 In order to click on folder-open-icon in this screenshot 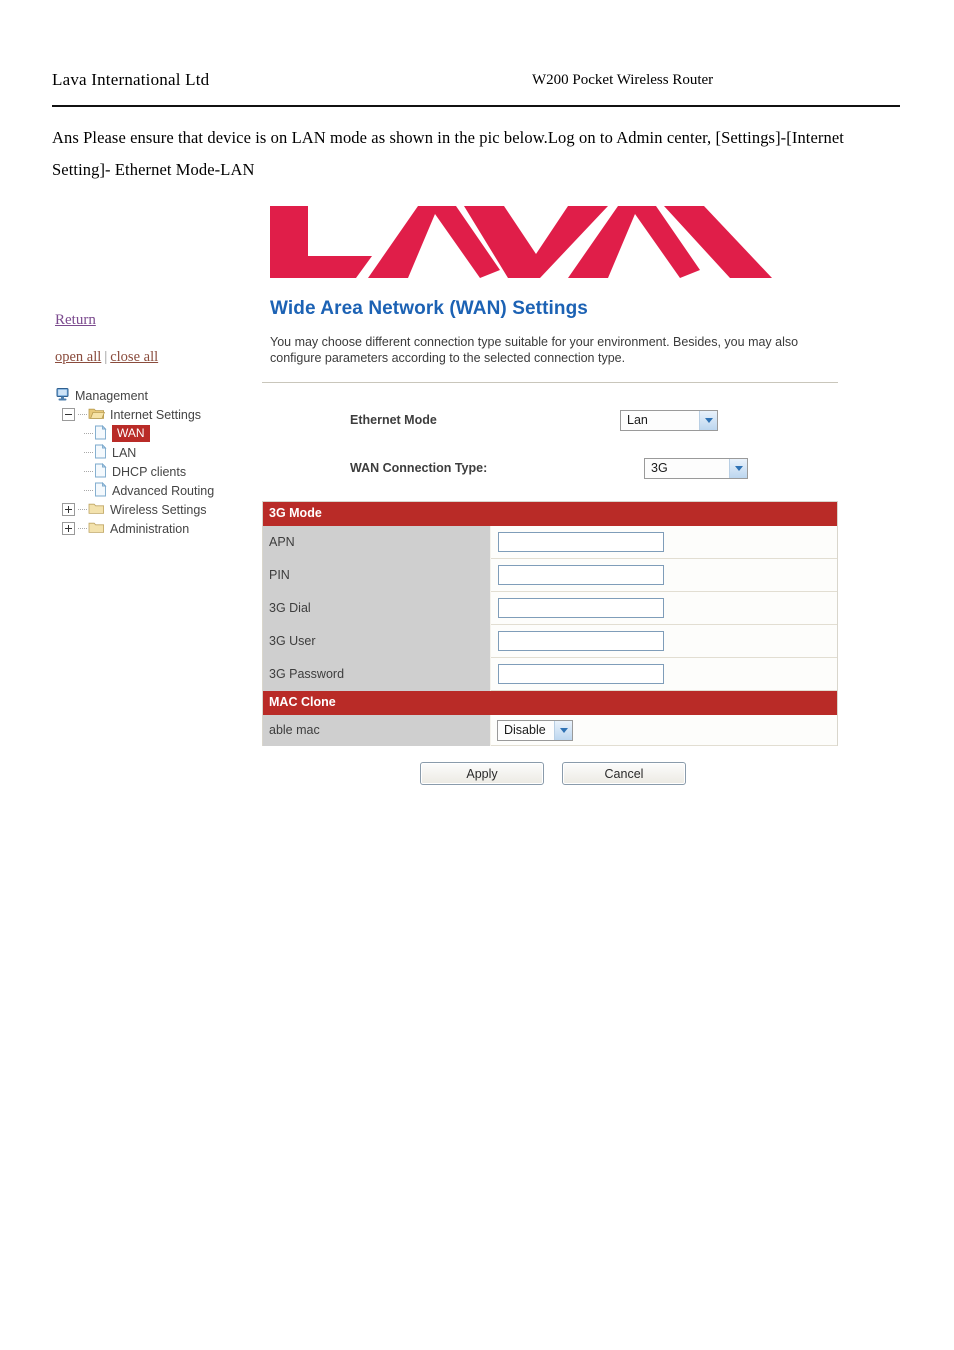, I will do `click(96, 414)`.